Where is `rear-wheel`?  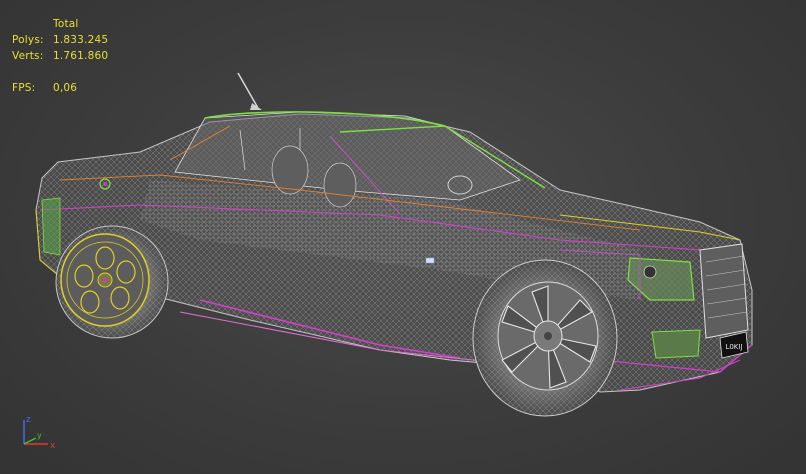
rear-wheel is located at coordinates (112, 282).